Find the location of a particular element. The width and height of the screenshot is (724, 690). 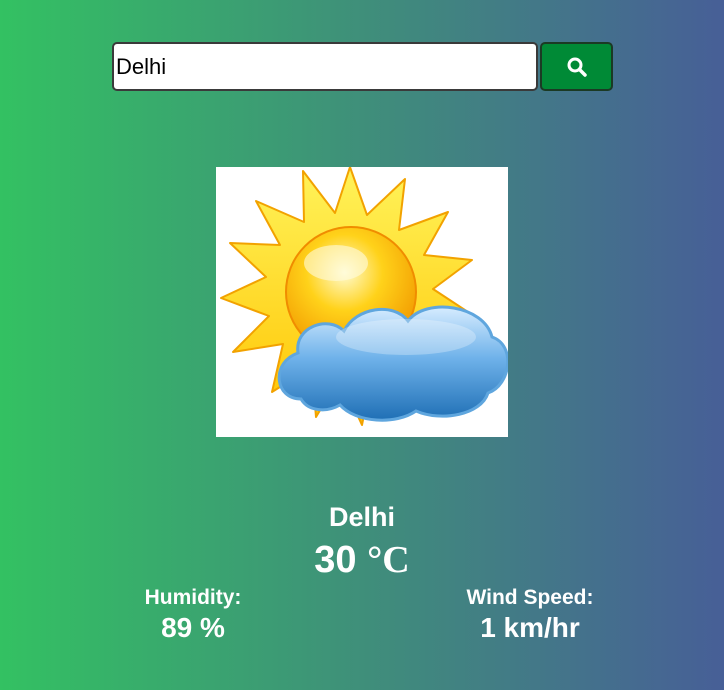

temperature: 30 °C is located at coordinates (362, 560).